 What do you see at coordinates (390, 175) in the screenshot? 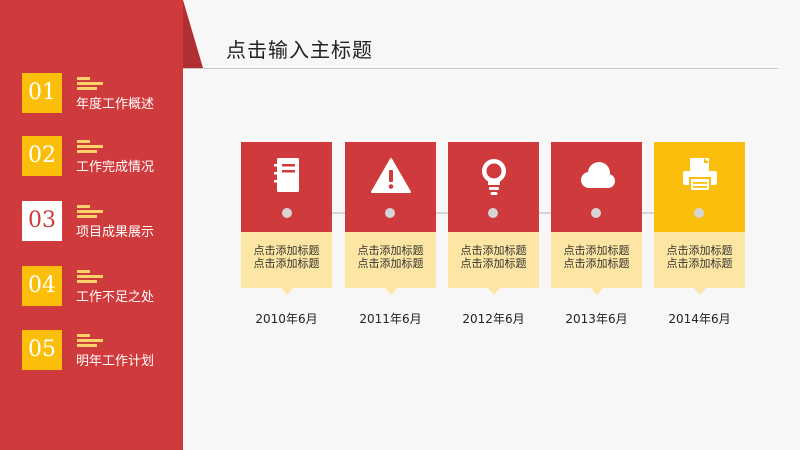
I see `warning-icon` at bounding box center [390, 175].